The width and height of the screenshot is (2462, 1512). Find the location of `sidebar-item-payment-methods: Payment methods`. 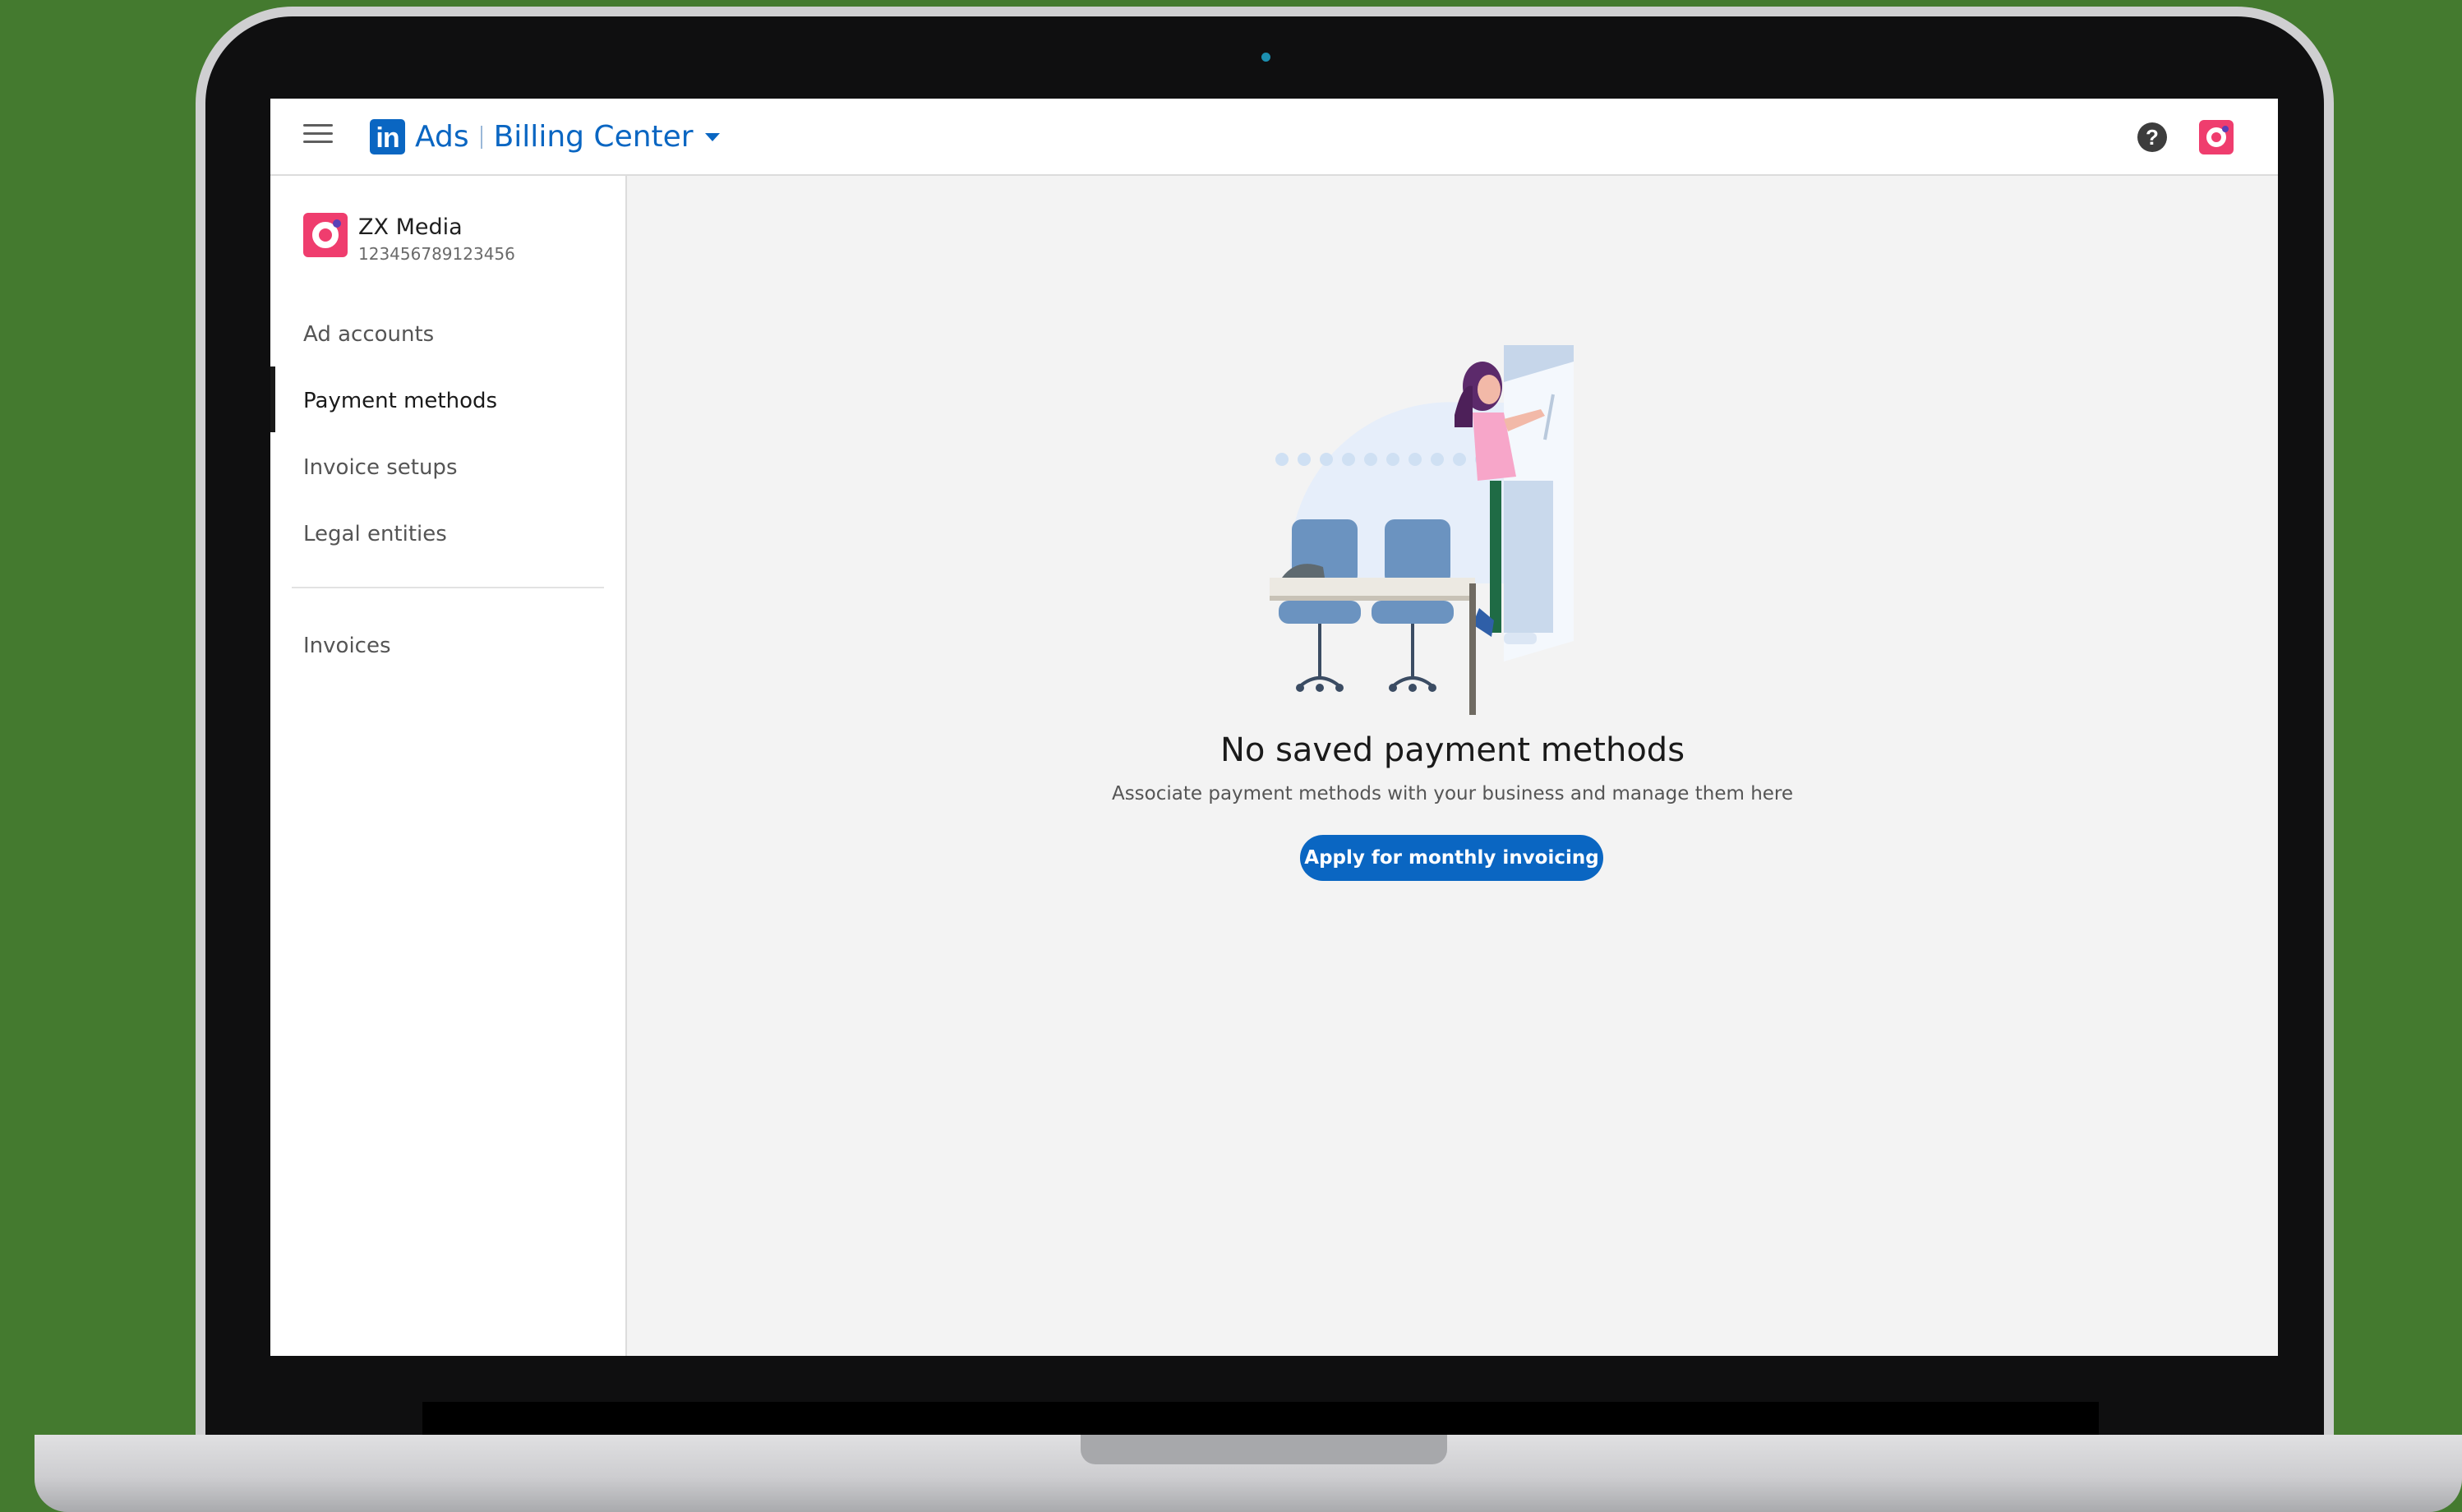

sidebar-item-payment-methods: Payment methods is located at coordinates (400, 401).